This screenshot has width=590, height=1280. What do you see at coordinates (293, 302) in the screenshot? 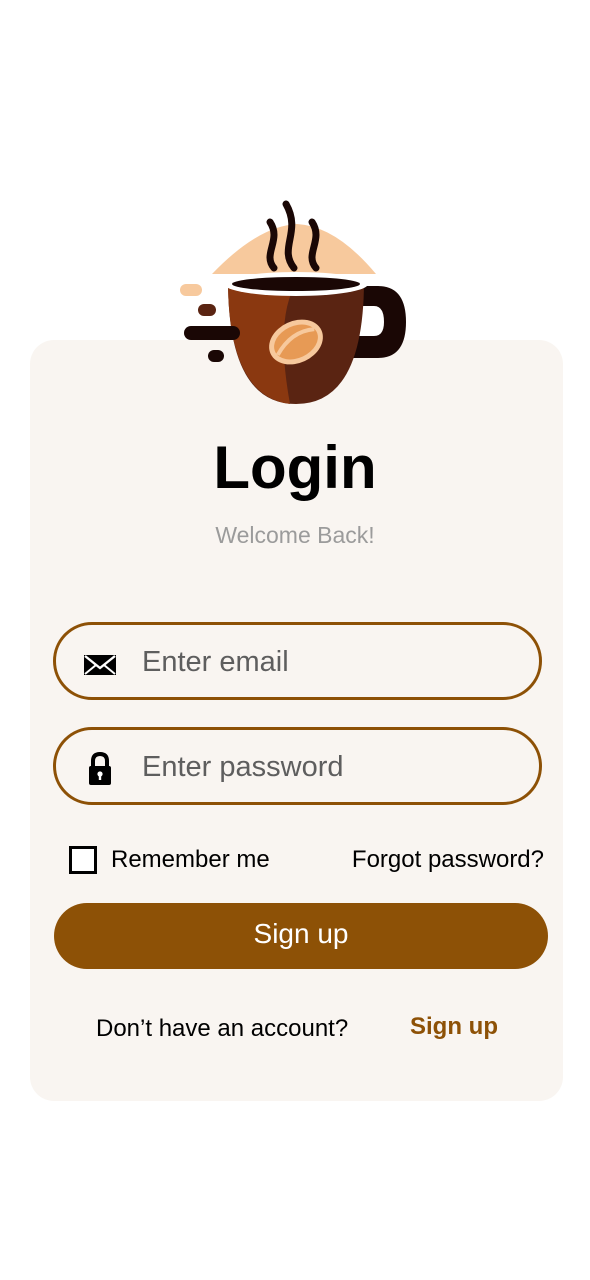
I see `coffee-cup-logo` at bounding box center [293, 302].